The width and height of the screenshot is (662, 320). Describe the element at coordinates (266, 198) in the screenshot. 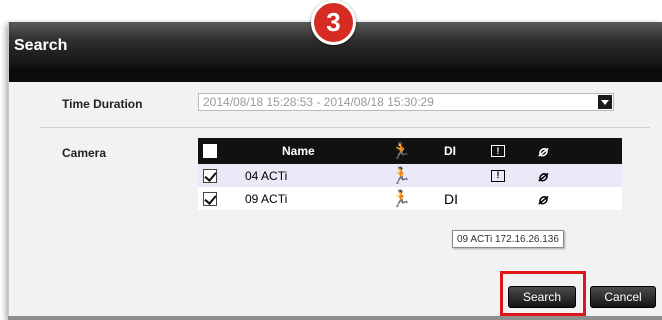

I see `camera-name: 09 ACTi` at that location.